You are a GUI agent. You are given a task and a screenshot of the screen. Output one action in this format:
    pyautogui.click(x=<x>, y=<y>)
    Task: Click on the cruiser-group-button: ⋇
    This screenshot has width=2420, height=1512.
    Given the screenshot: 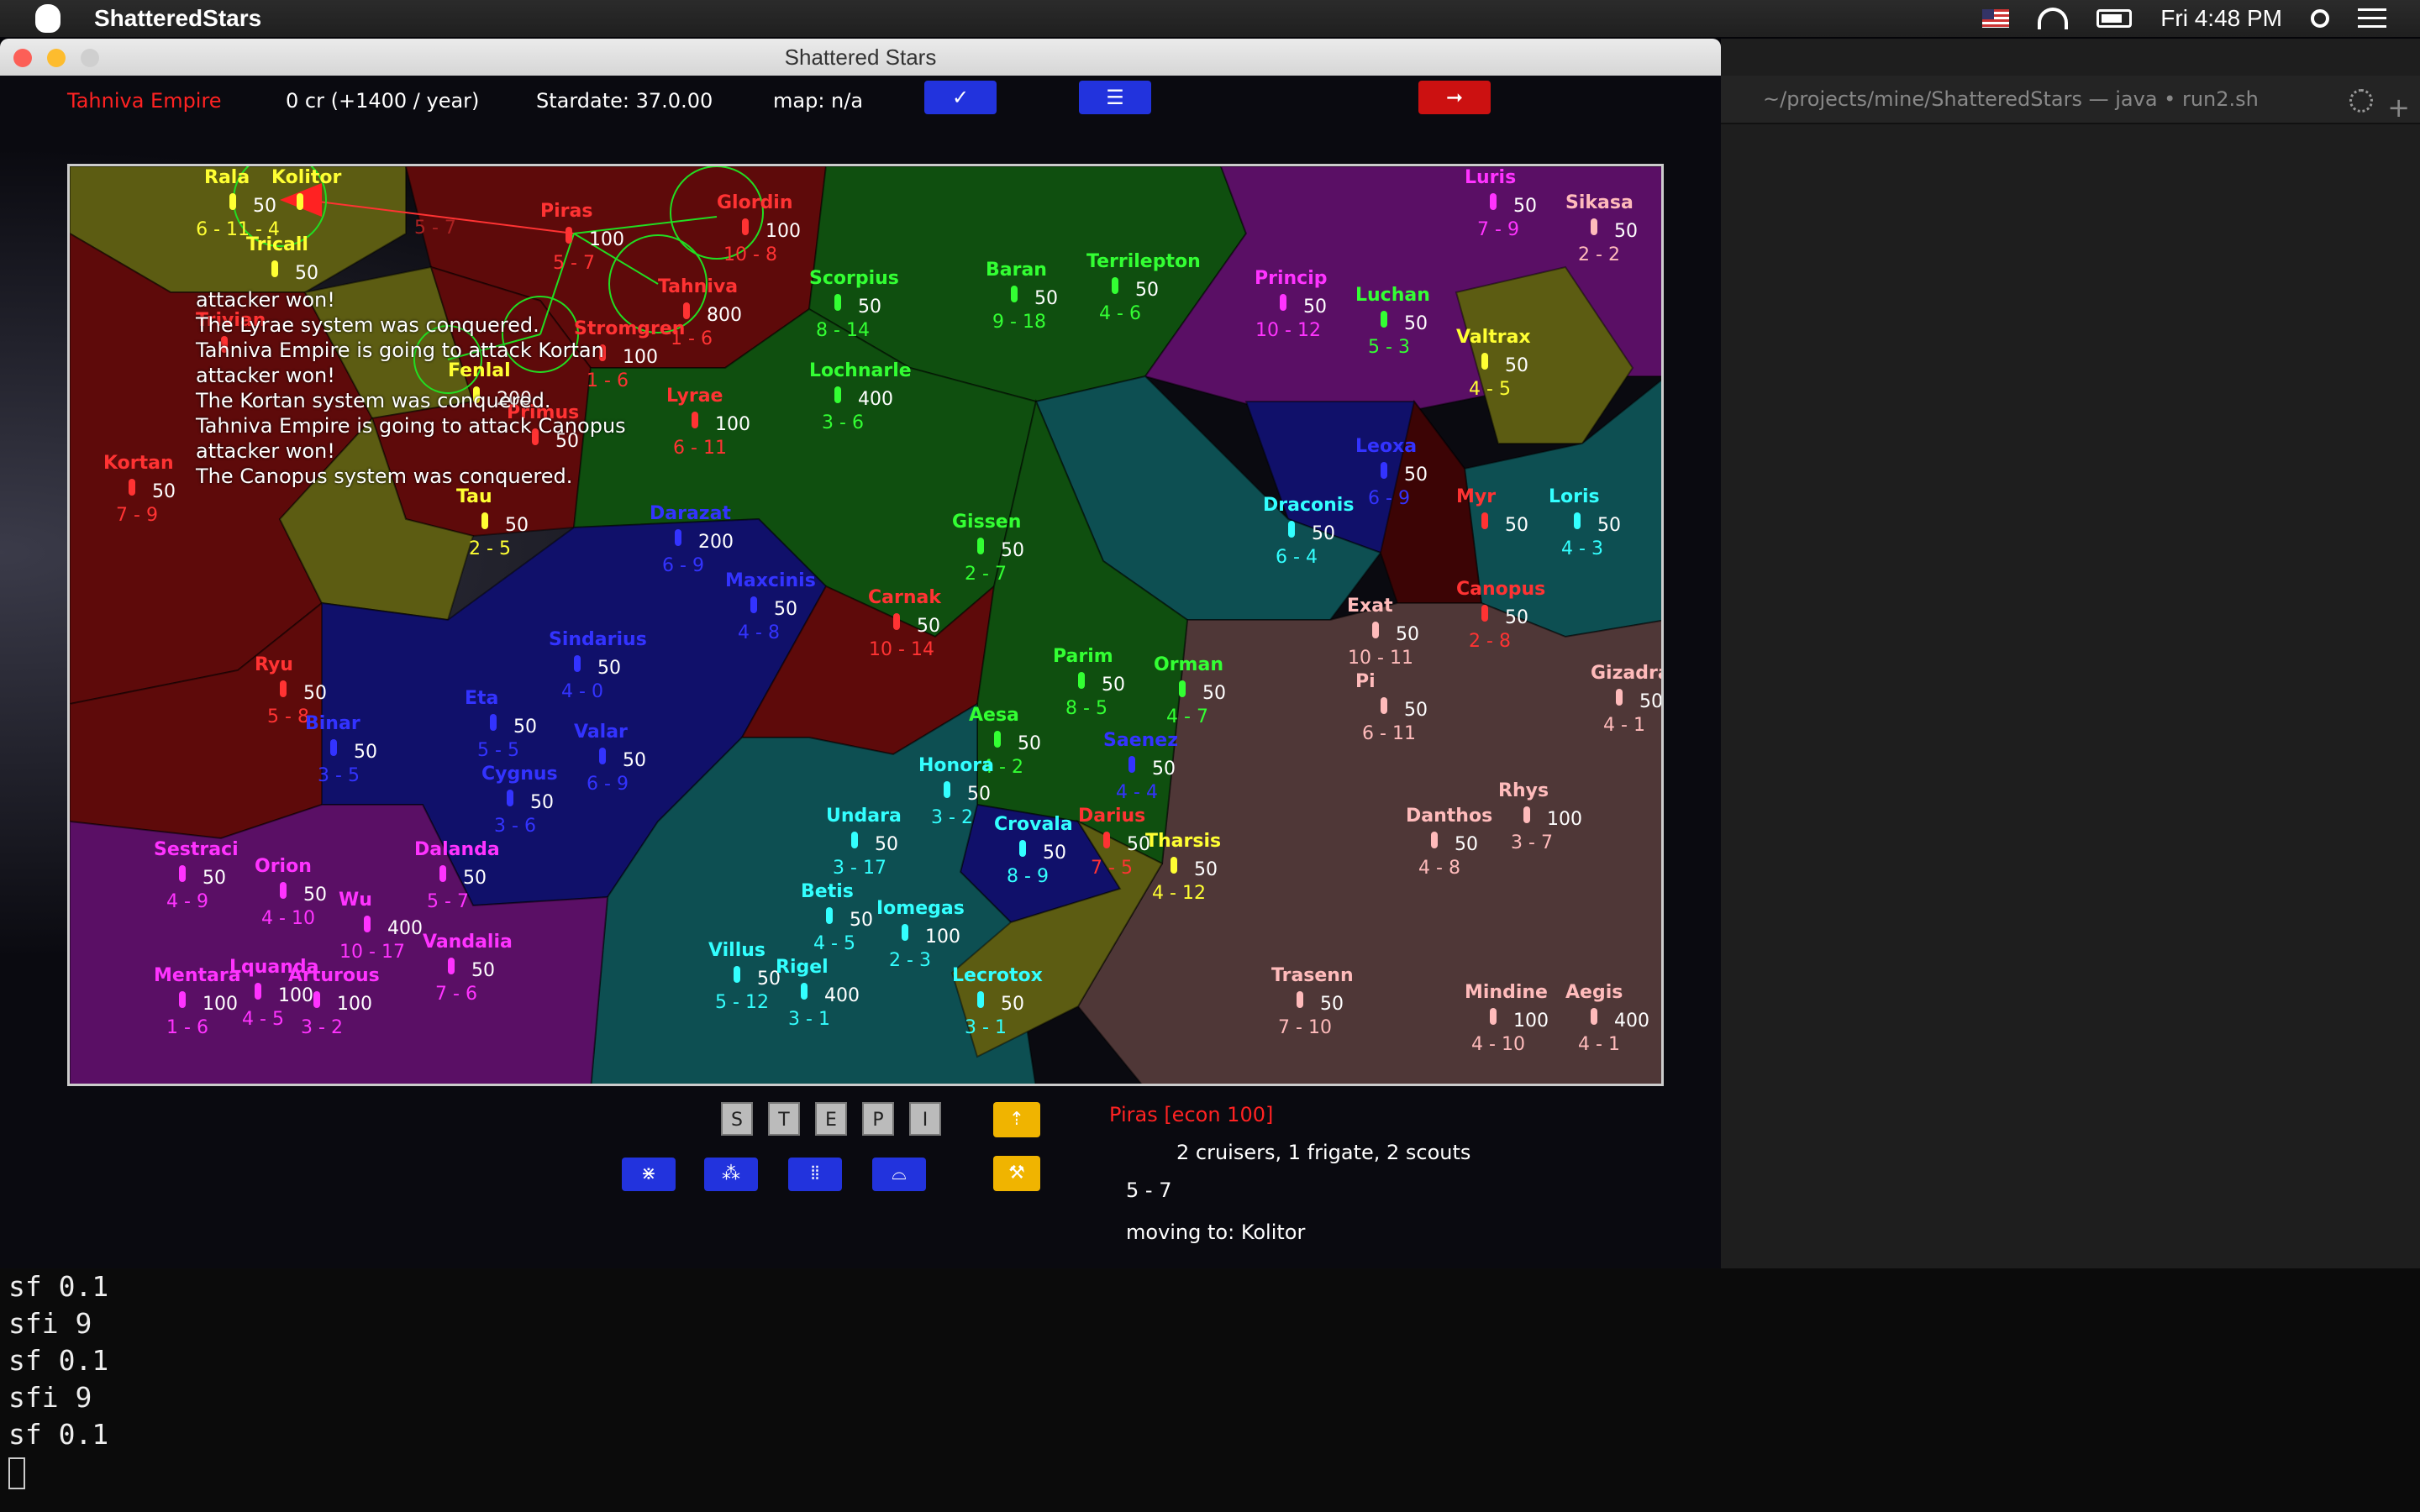 What is the action you would take?
    pyautogui.click(x=649, y=1174)
    